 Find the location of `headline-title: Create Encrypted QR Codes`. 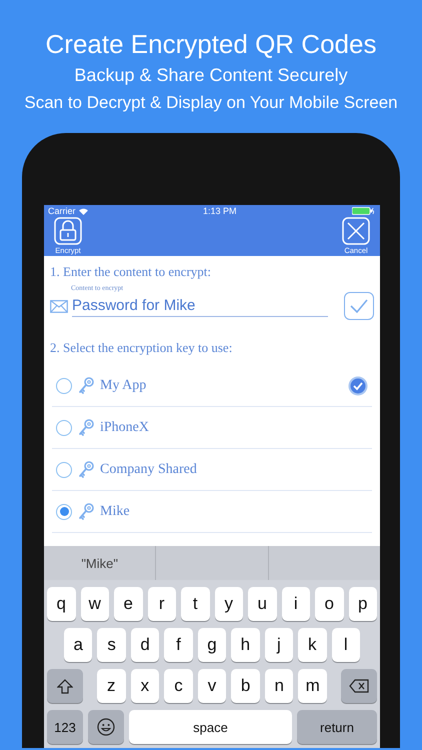

headline-title: Create Encrypted QR Codes is located at coordinates (211, 44).